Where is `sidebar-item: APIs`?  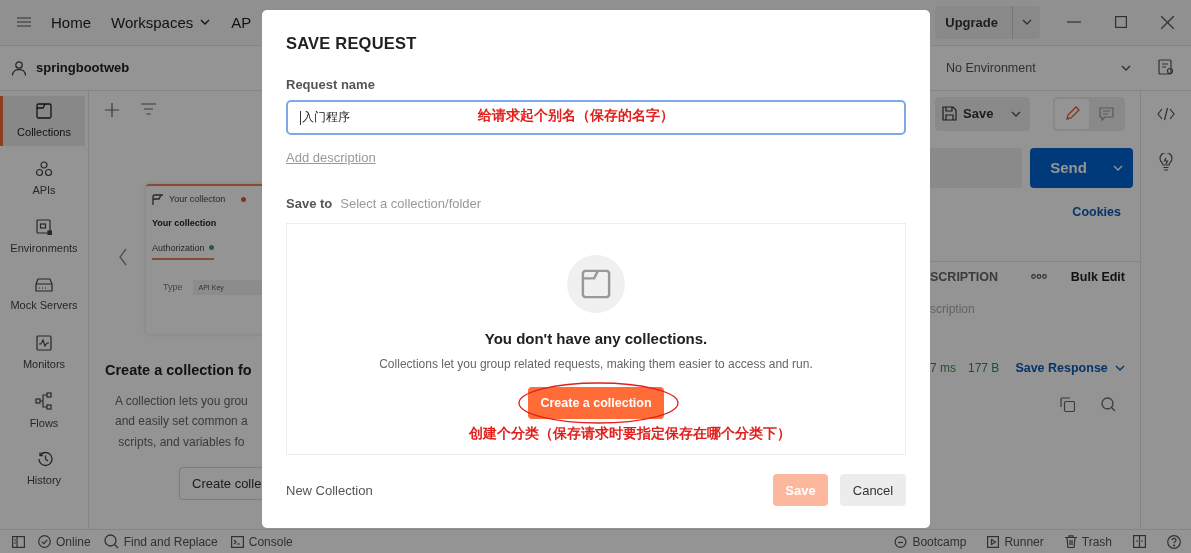 sidebar-item: APIs is located at coordinates (42, 178).